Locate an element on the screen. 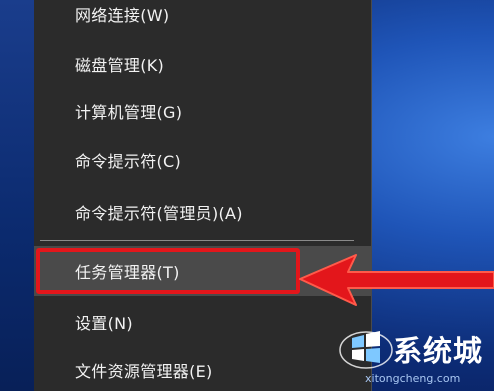 The height and width of the screenshot is (391, 494). menu-item-label: 网络连接(W) is located at coordinates (122, 15).